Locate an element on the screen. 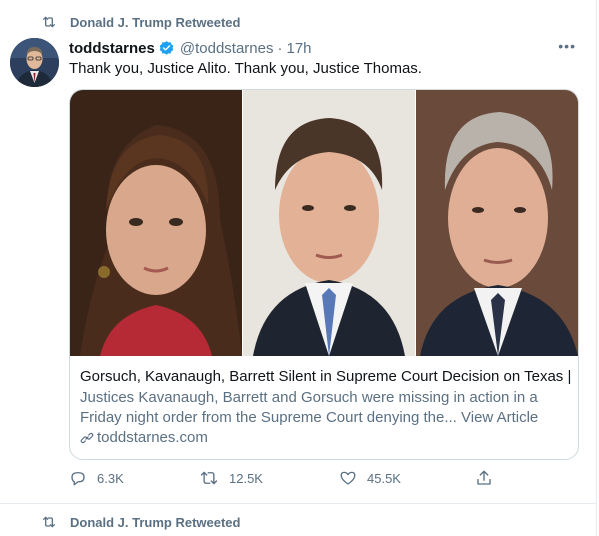  share-button is located at coordinates (489, 478).